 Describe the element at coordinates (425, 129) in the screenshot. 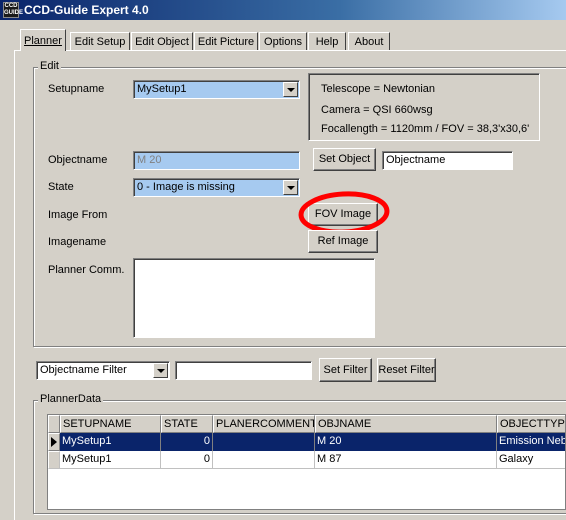

I see `focal-info: Focallength = 1120mm / FOV = 38,3'x30,6'` at that location.